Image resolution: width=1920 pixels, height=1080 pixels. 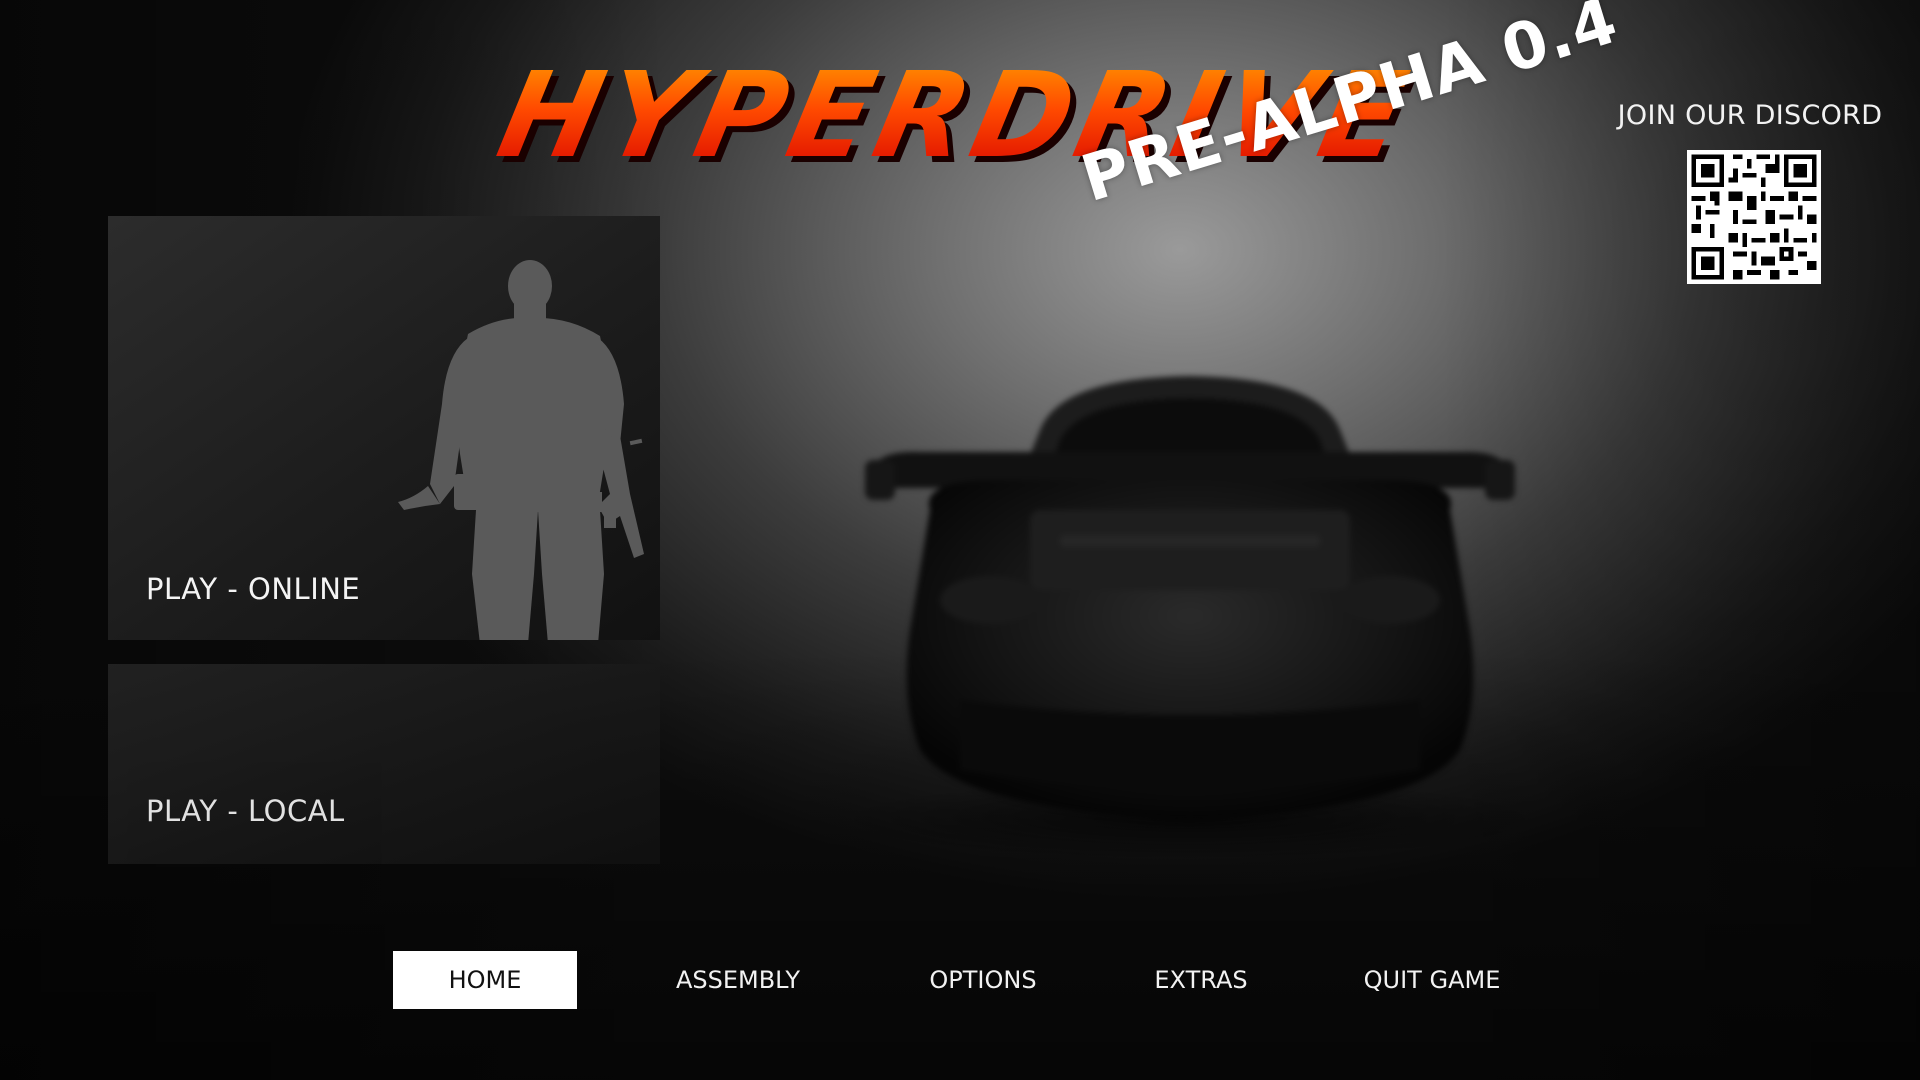 I want to click on discord-label: JOIN OUR DISCORD, so click(x=1750, y=115).